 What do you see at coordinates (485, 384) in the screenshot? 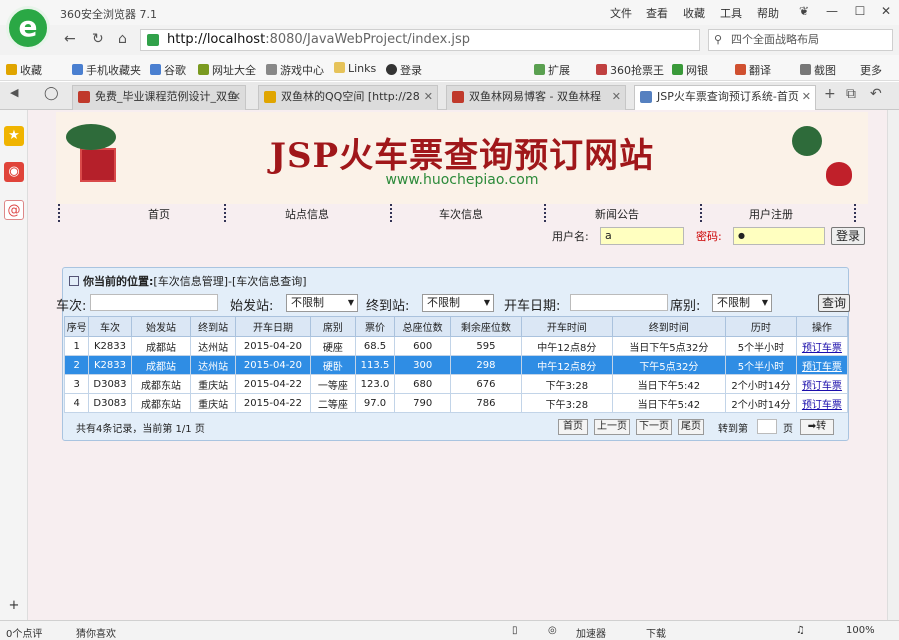
I see `table-cell: 676` at bounding box center [485, 384].